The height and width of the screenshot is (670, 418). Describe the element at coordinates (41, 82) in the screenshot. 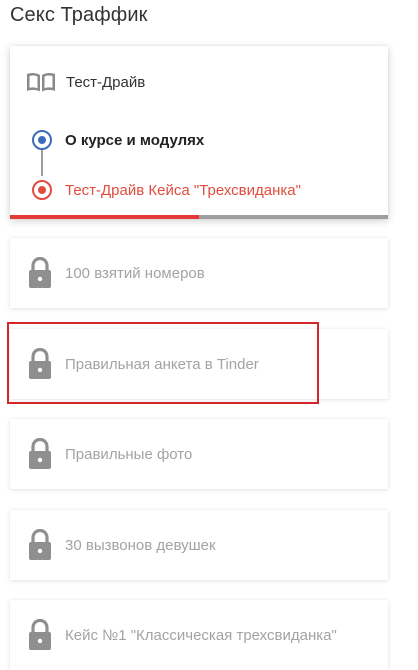

I see `book-icon` at that location.